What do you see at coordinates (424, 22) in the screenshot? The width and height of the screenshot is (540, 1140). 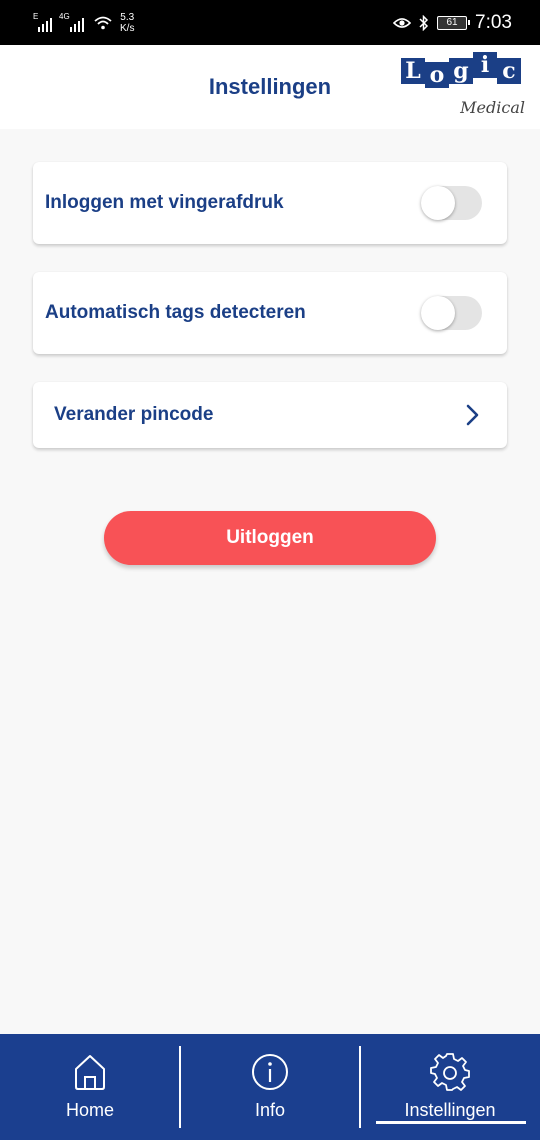 I see `bluetooth-icon` at bounding box center [424, 22].